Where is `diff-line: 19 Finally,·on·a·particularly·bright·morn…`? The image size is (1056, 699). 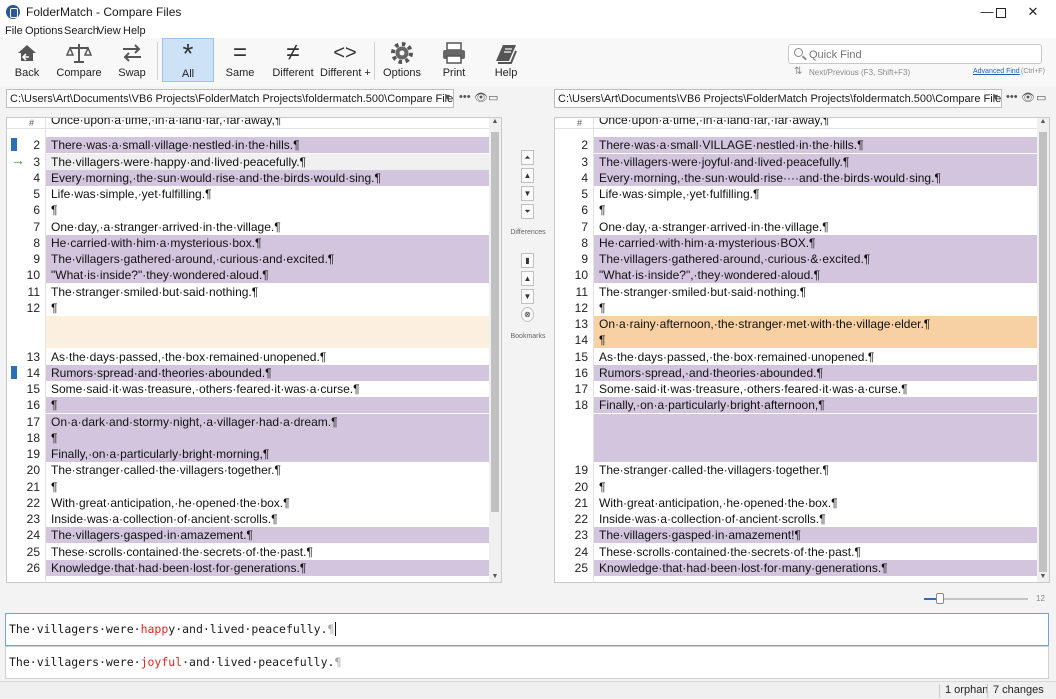
diff-line: 19 Finally,·on·a·particularly·bright·morn… is located at coordinates (248, 454).